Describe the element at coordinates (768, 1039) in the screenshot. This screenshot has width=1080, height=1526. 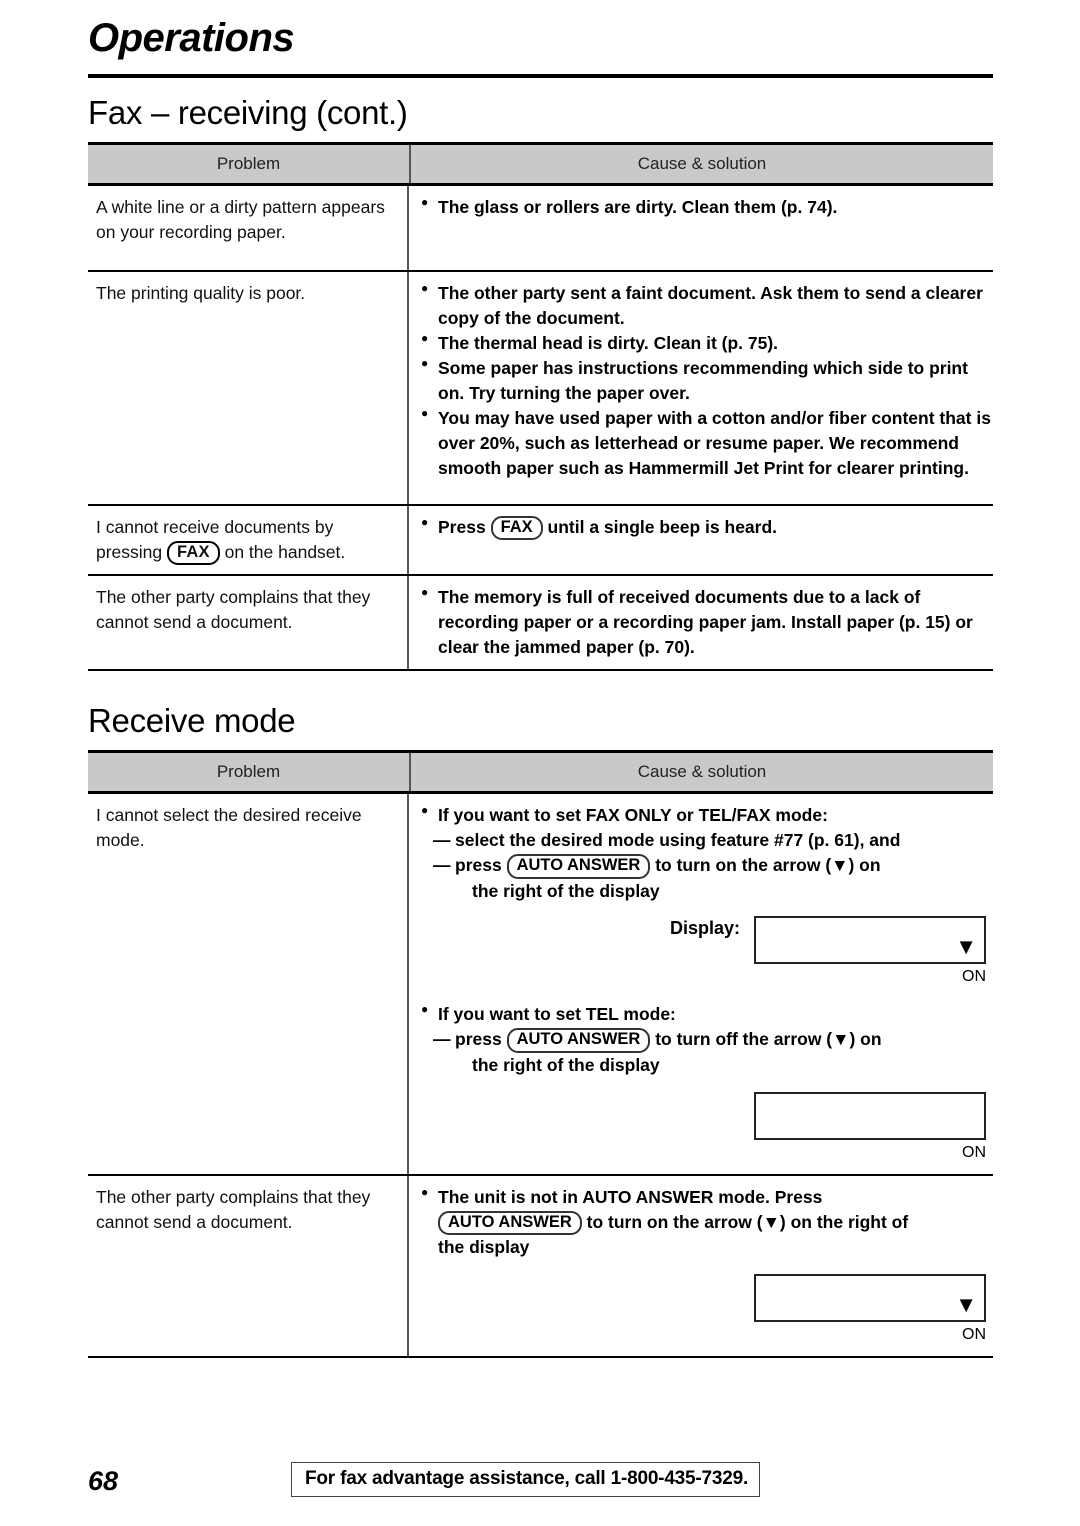
I see `press-label-post: to turn off the arrow (▼) on` at that location.